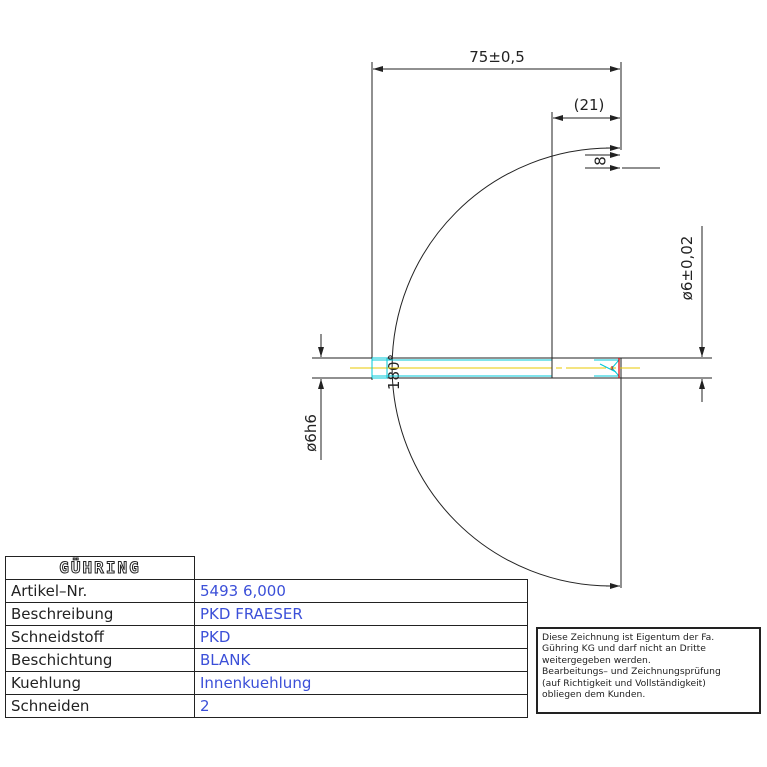  Describe the element at coordinates (594, 695) in the screenshot. I see `notice-line: obliegen dem Kunden.` at that location.